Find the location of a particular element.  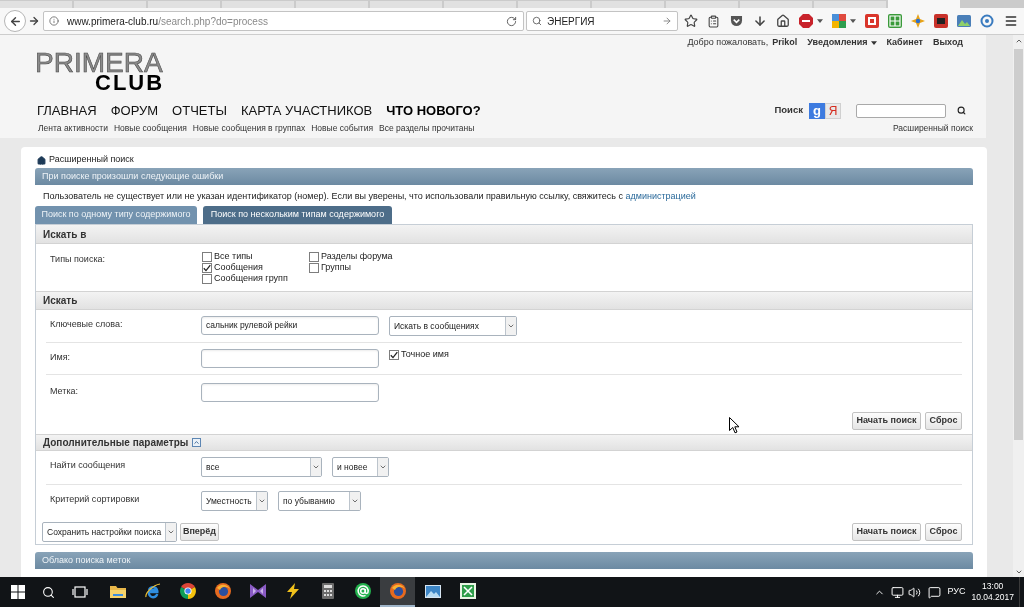

nav-link: ГЛАВНАЯ is located at coordinates (67, 110).